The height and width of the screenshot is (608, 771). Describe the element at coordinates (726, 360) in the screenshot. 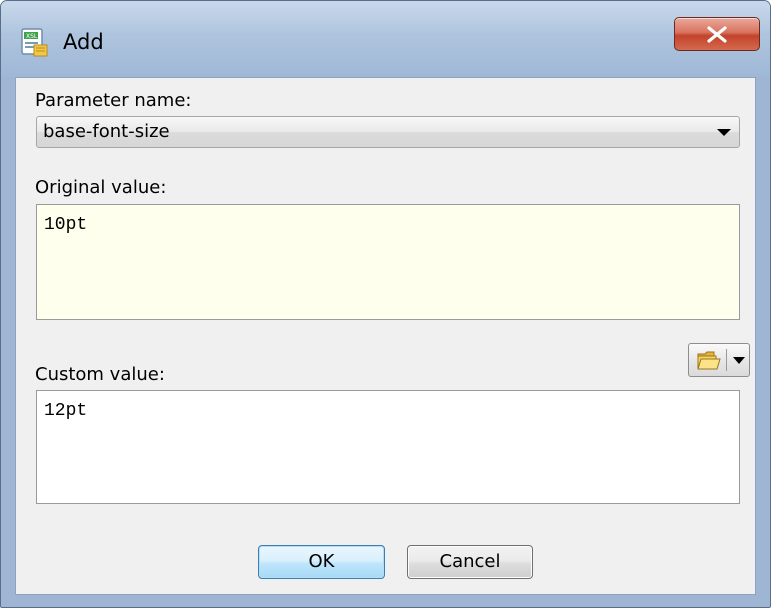

I see `split-divider` at that location.